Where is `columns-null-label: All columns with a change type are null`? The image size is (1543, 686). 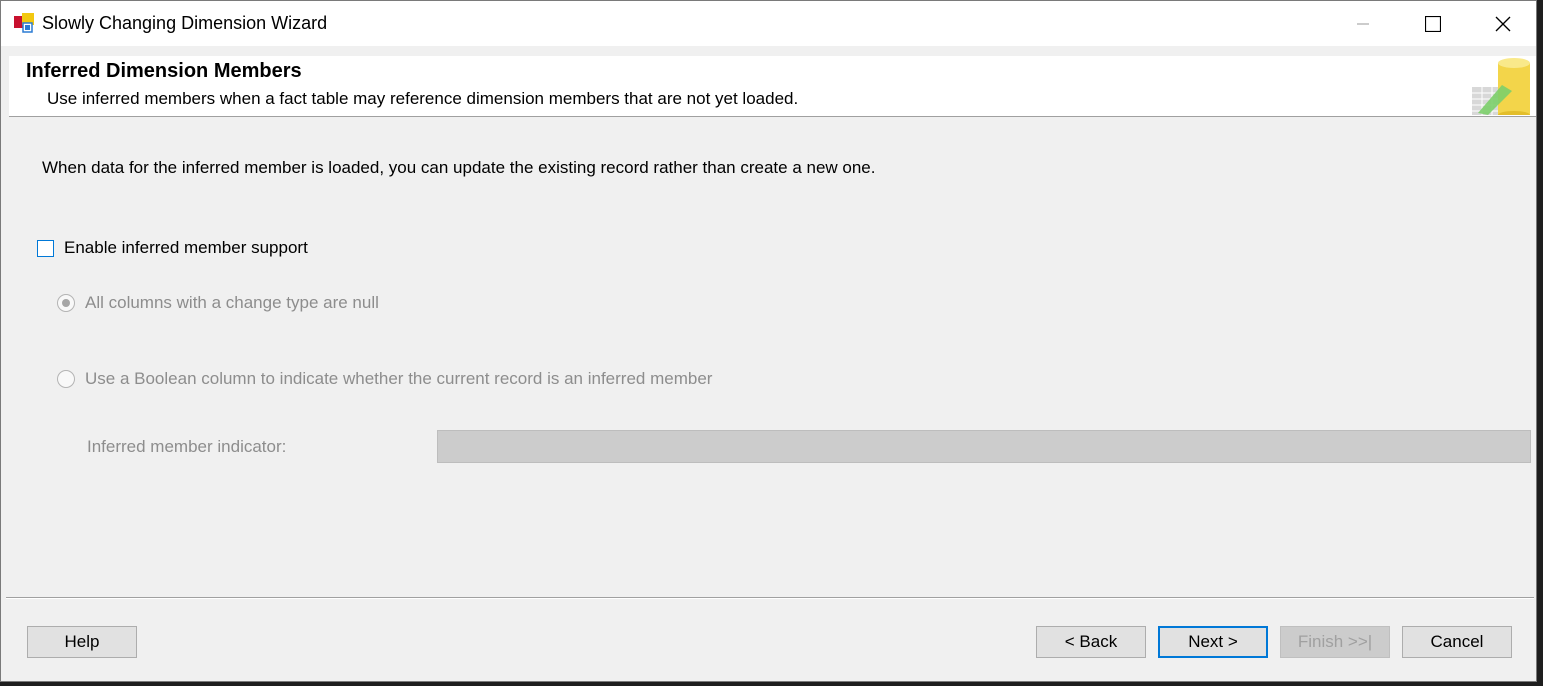
columns-null-label: All columns with a change type are null is located at coordinates (232, 302).